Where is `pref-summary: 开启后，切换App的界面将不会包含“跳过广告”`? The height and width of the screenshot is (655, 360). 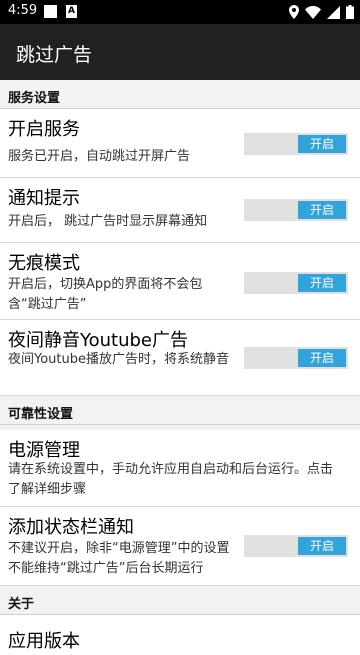 pref-summary: 开启后，切换App的界面将不会包含“跳过广告” is located at coordinates (105, 294).